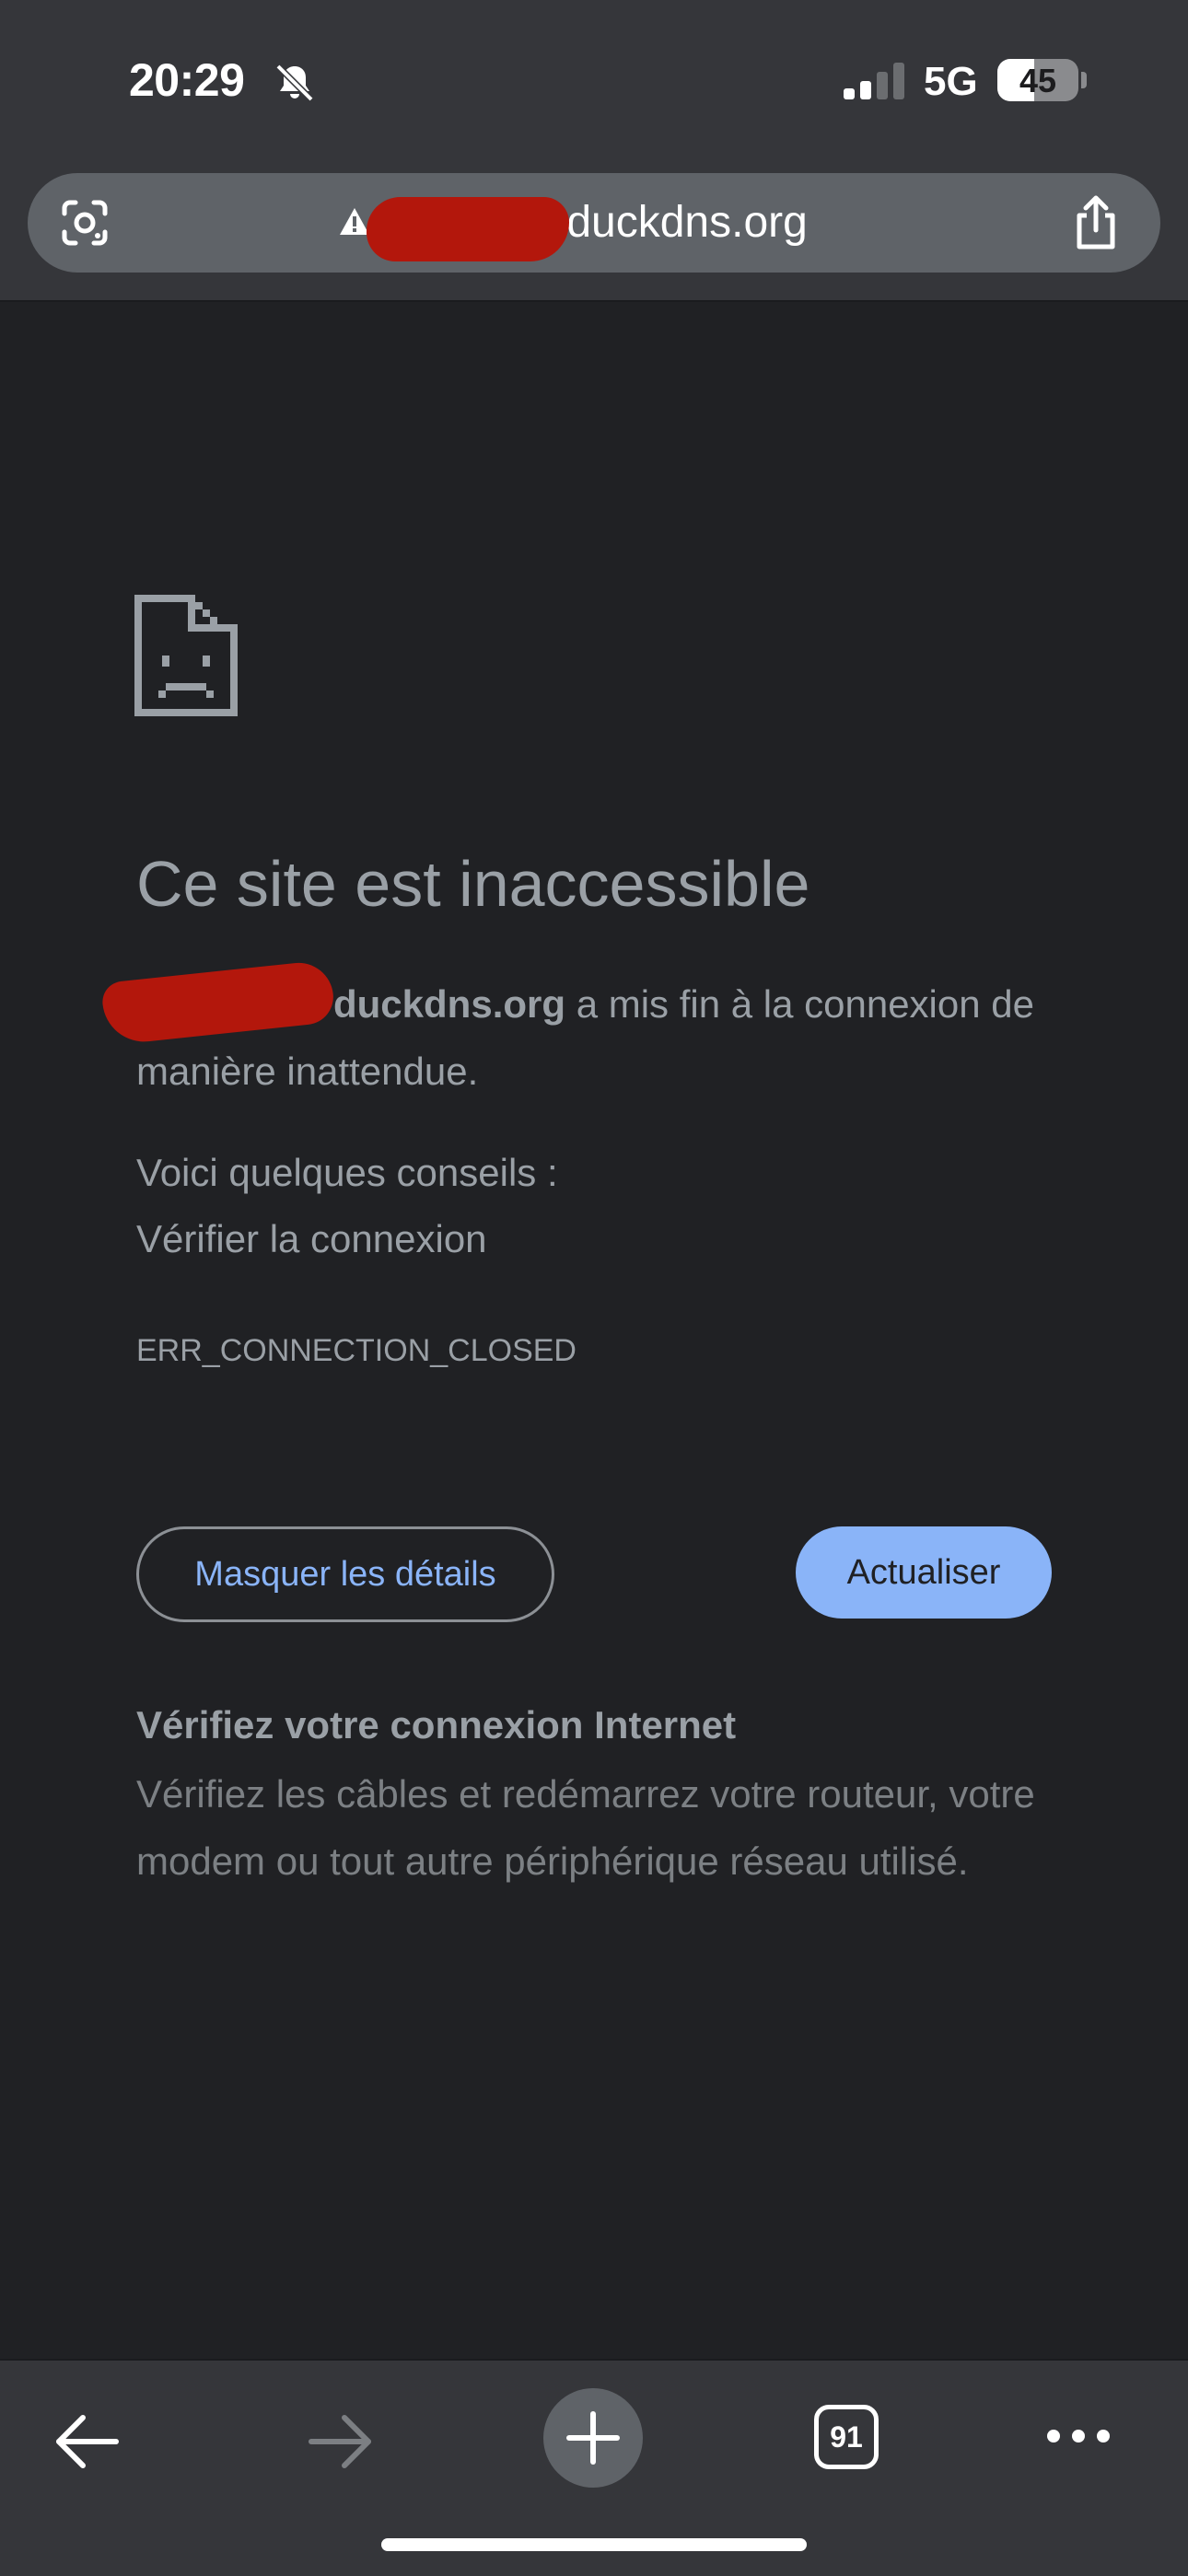 The width and height of the screenshot is (1188, 2576). Describe the element at coordinates (354, 222) in the screenshot. I see `warning-icon` at that location.